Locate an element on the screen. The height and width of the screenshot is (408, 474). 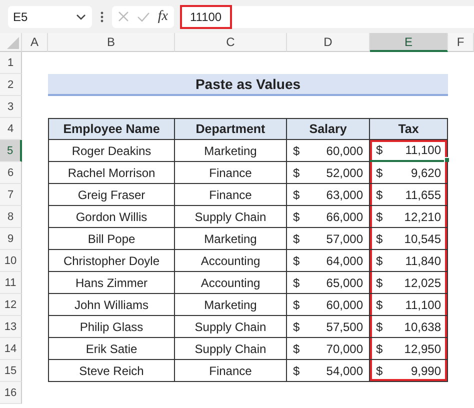
row-header: 9 is located at coordinates (11, 239).